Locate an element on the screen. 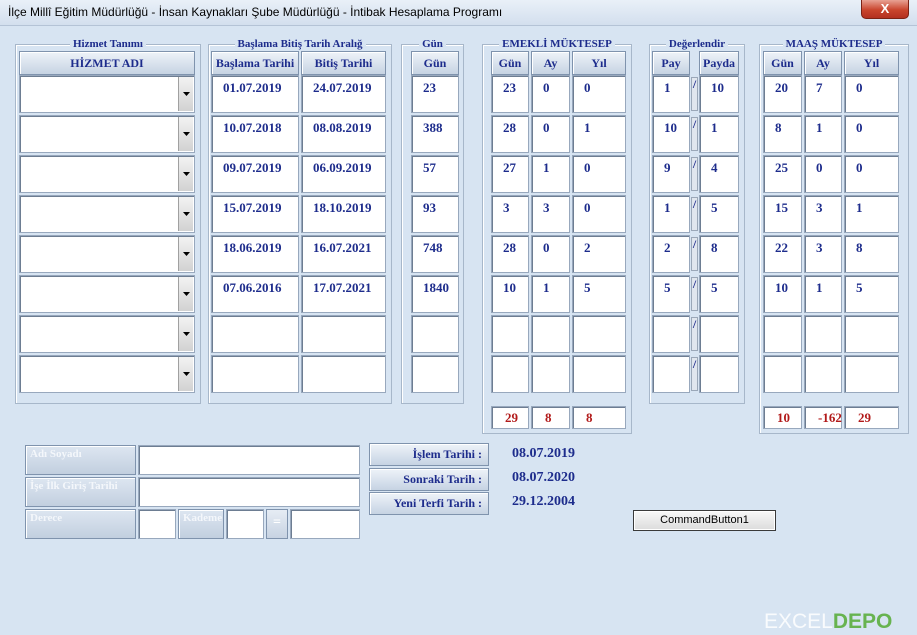 The image size is (917, 635). baslama-cell: 09.07.2019 is located at coordinates (255, 174).